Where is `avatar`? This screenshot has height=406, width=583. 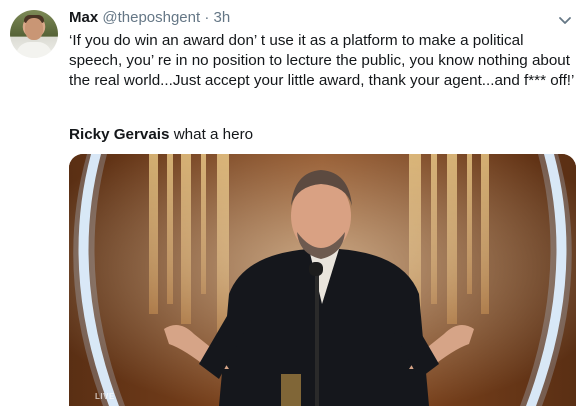 avatar is located at coordinates (34, 34).